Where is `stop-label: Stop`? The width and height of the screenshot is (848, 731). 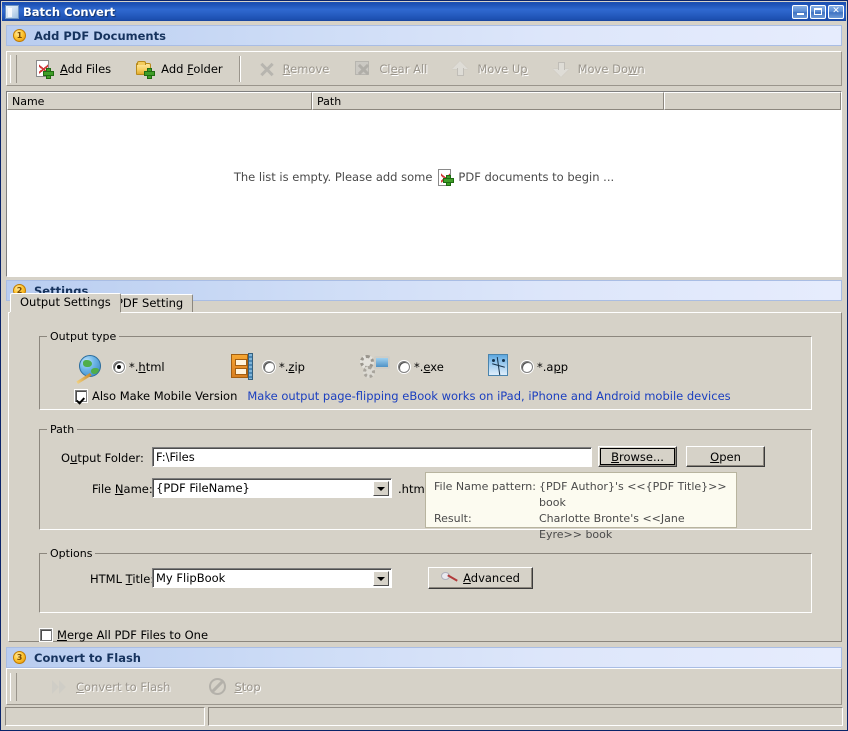 stop-label: Stop is located at coordinates (247, 686).